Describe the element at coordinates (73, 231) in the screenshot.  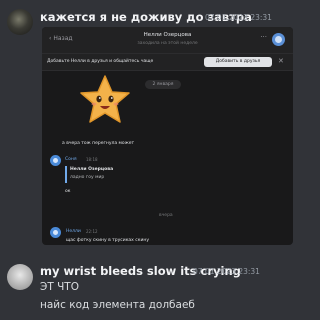
I see `sender-name: Нелли` at that location.